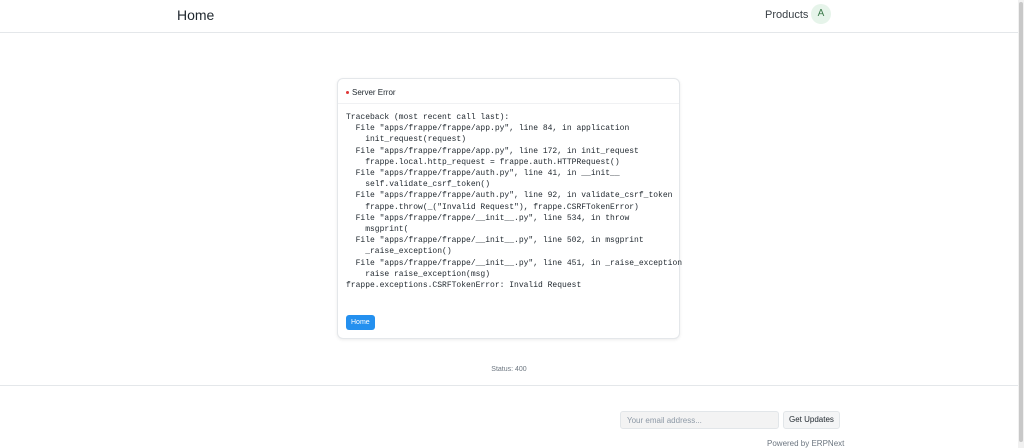 This screenshot has height=448, width=1024. Describe the element at coordinates (374, 92) in the screenshot. I see `card-title: Server Error` at that location.